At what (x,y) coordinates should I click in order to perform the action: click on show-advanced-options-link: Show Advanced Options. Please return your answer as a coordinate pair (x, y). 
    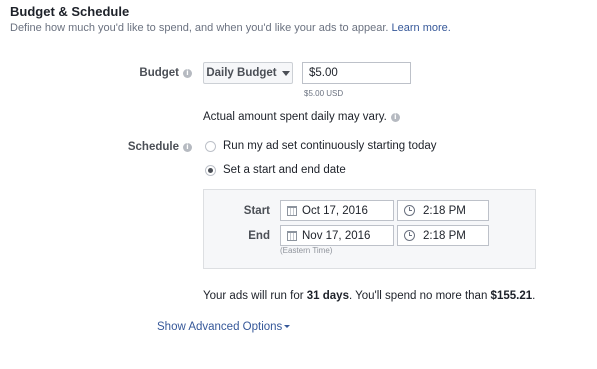
    Looking at the image, I should click on (224, 327).